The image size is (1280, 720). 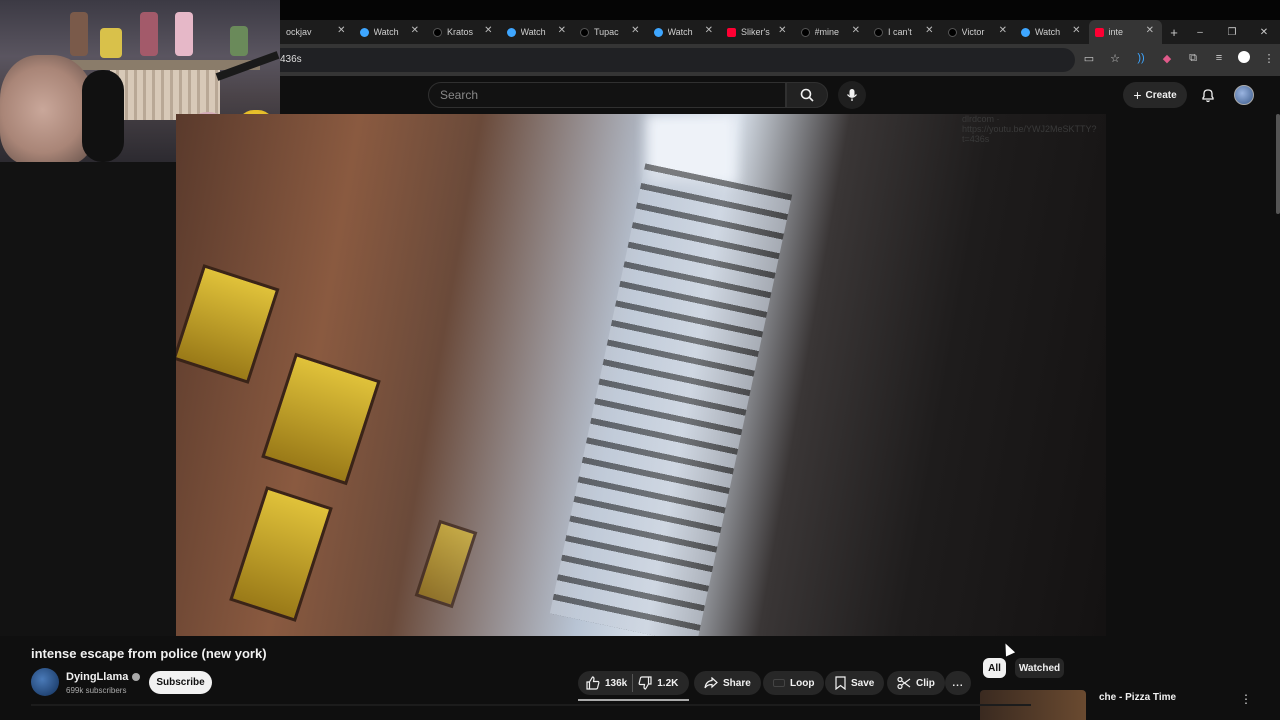 I want to click on extension-audio-icon: )), so click(x=1141, y=58).